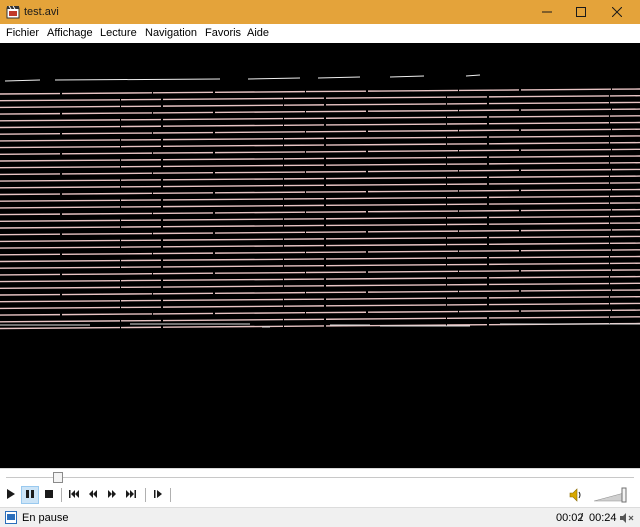 The image size is (640, 527). I want to click on seek-bar, so click(320, 476).